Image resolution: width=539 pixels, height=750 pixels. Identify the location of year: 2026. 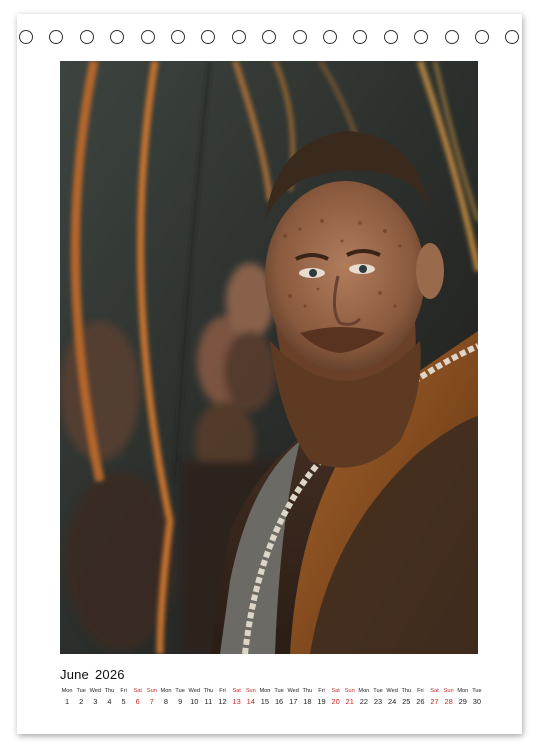
(110, 674).